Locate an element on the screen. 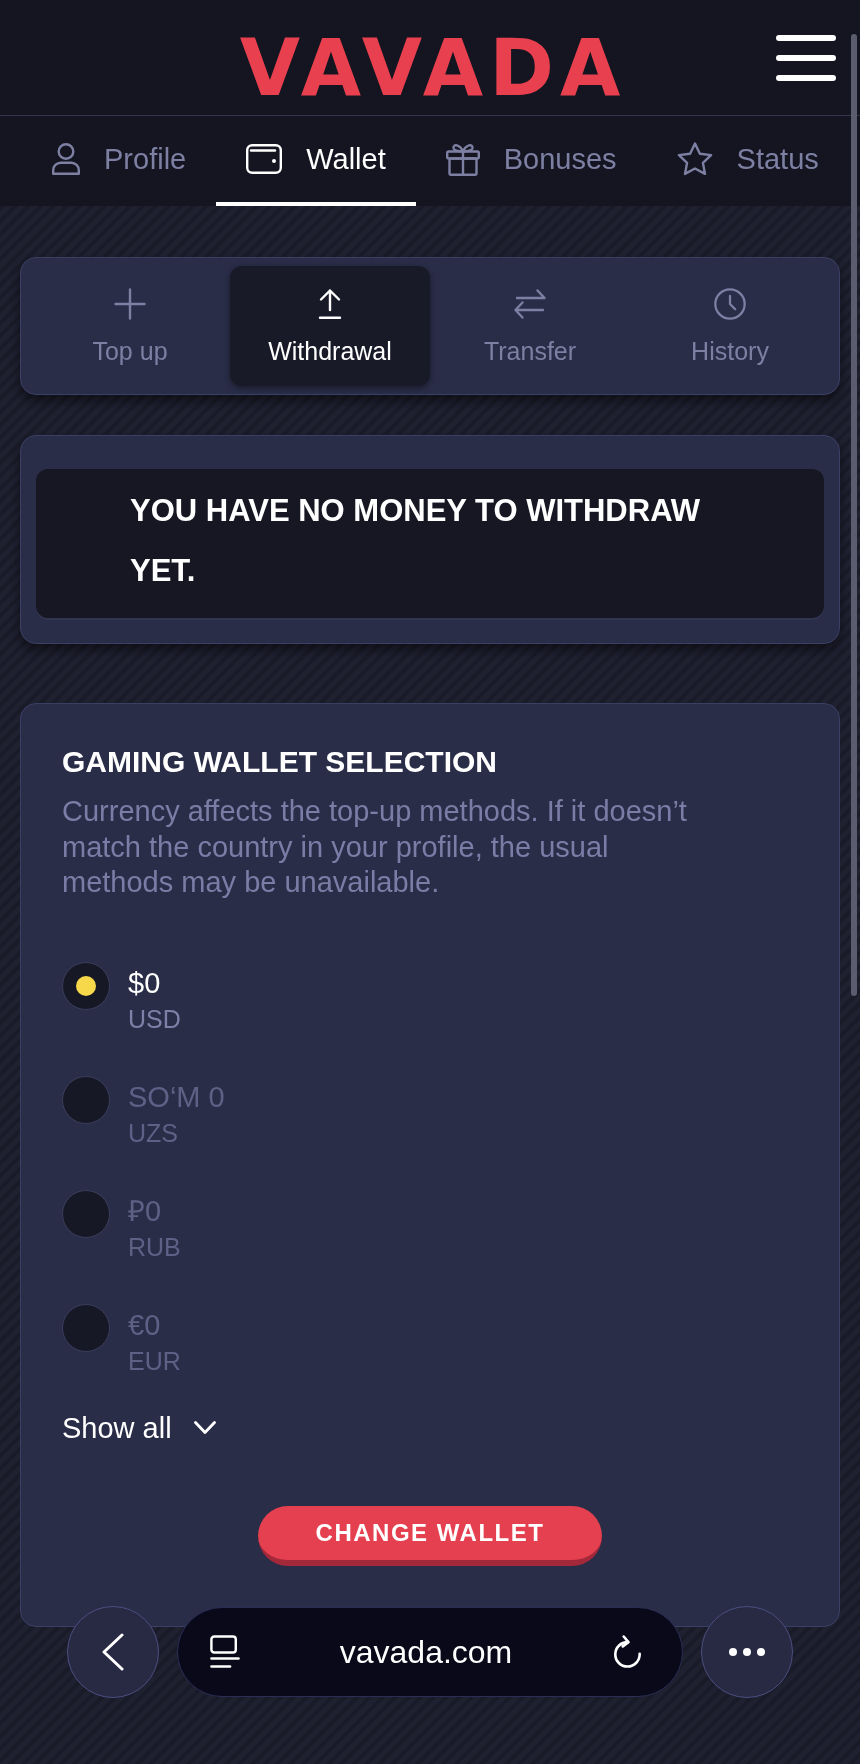 The image size is (860, 1764). address-bar: vavada.com is located at coordinates (430, 1652).